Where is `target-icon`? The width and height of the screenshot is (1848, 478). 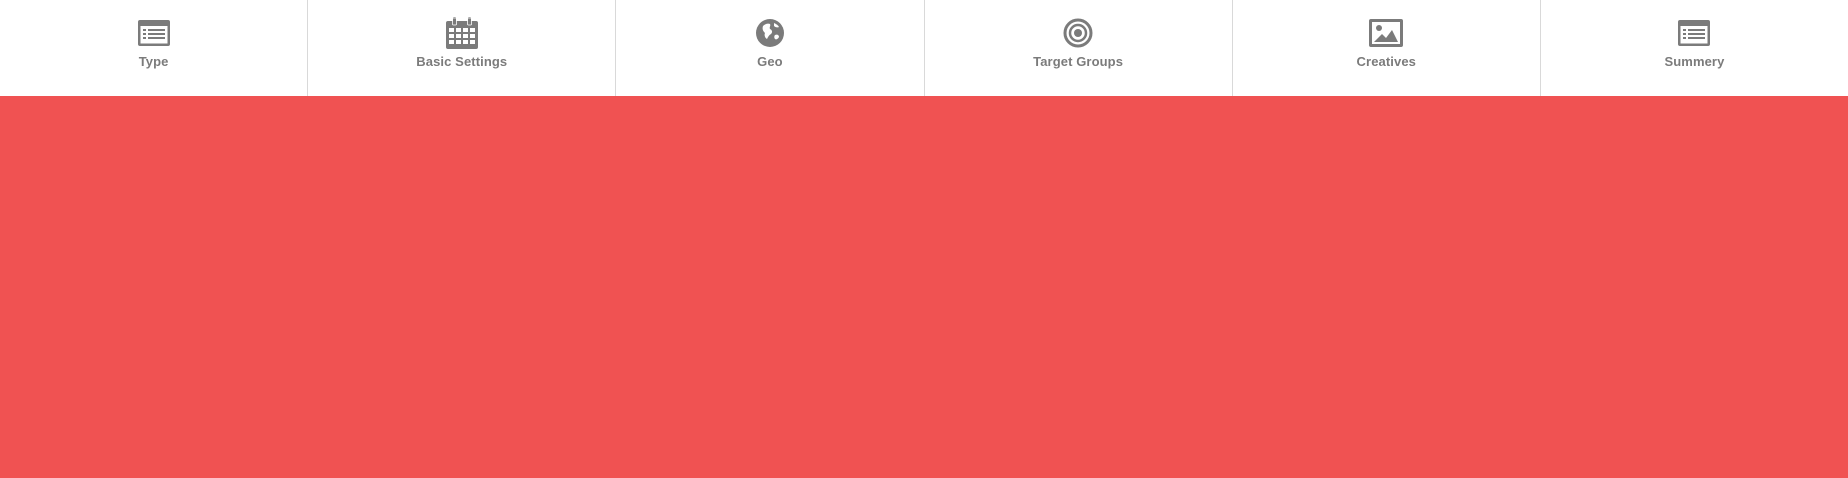 target-icon is located at coordinates (1078, 33).